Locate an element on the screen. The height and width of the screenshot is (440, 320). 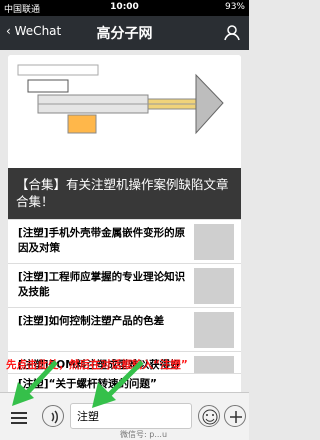
voice-icon is located at coordinates (54, 417).